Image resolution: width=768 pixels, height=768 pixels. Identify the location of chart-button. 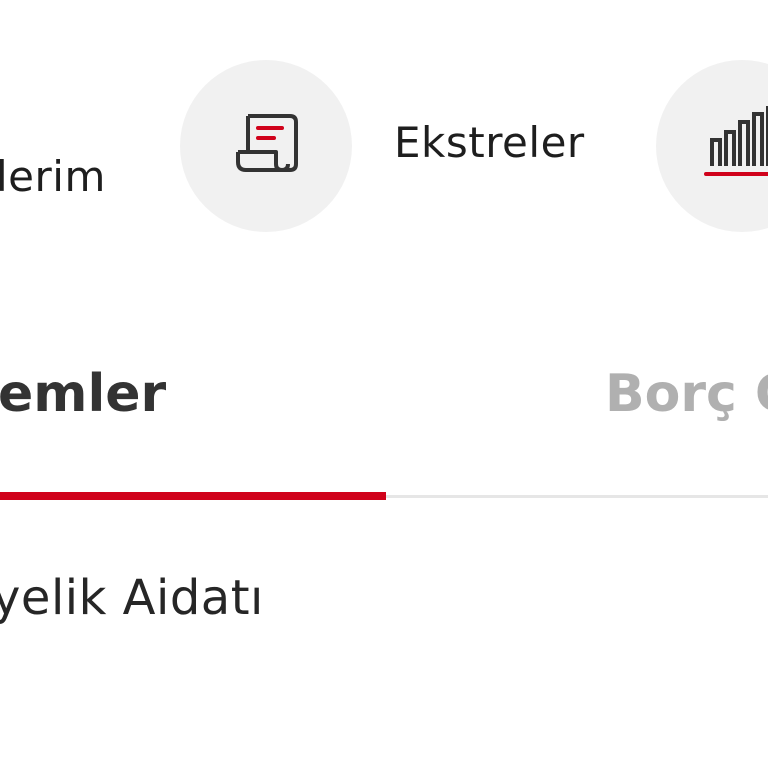
(712, 146).